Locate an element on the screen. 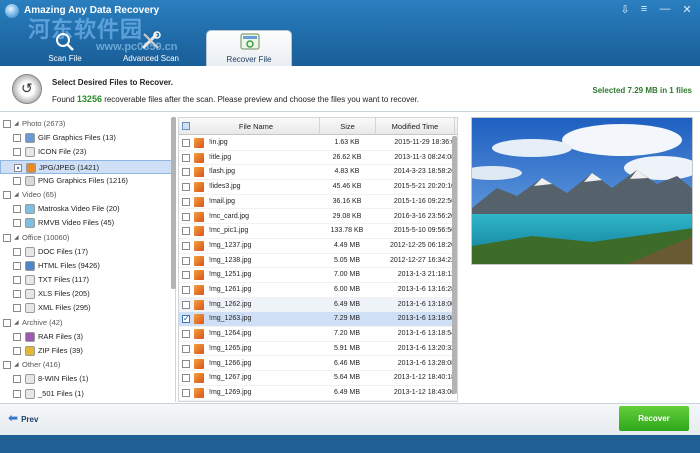  table-row: !mg_1237.jpg 4.49 MB 2012-12-25 06:18:20 is located at coordinates (317, 246).